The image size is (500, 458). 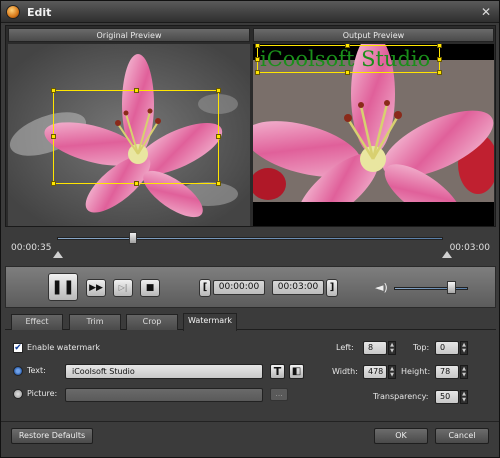 I want to click on enable-watermark-label: Enable watermark, so click(x=64, y=347).